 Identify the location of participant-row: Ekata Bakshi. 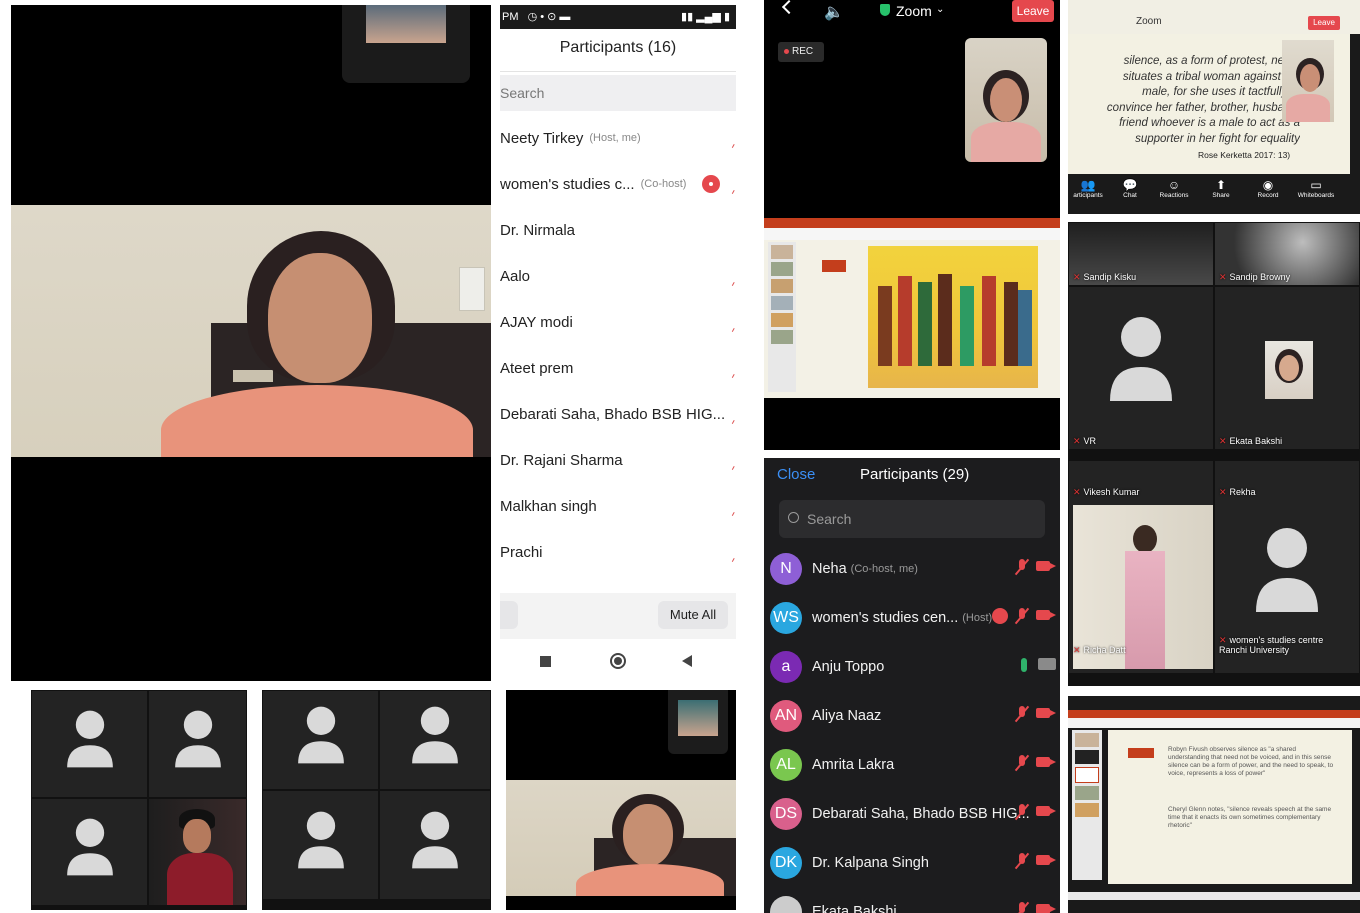
(912, 900).